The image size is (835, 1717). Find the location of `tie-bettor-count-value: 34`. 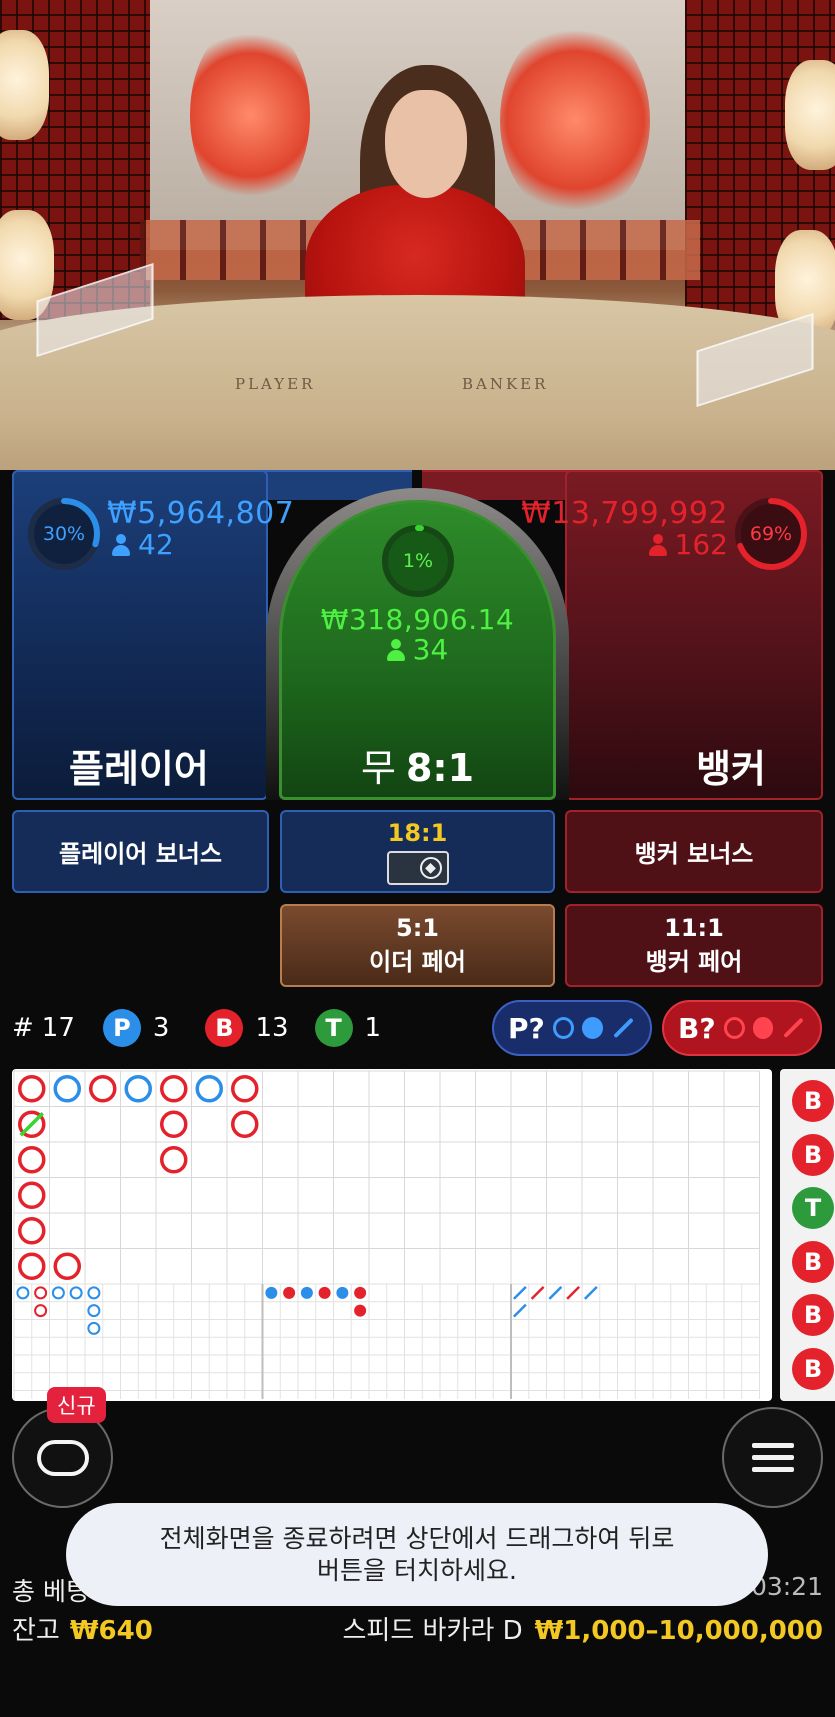

tie-bettor-count-value: 34 is located at coordinates (430, 649).